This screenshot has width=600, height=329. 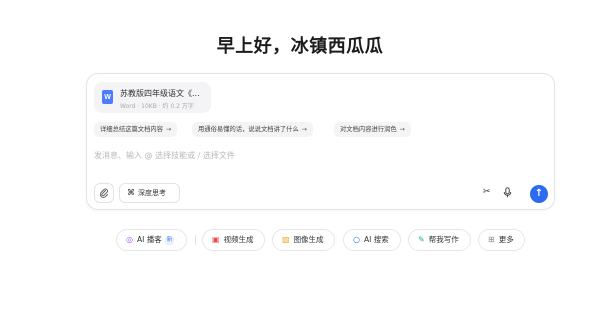 I want to click on skill-label: 更多, so click(x=506, y=239).